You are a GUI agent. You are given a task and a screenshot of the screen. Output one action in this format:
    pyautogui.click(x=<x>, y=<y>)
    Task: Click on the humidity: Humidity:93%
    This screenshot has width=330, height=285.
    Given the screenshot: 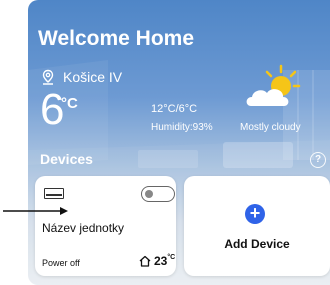 What is the action you would take?
    pyautogui.click(x=182, y=127)
    